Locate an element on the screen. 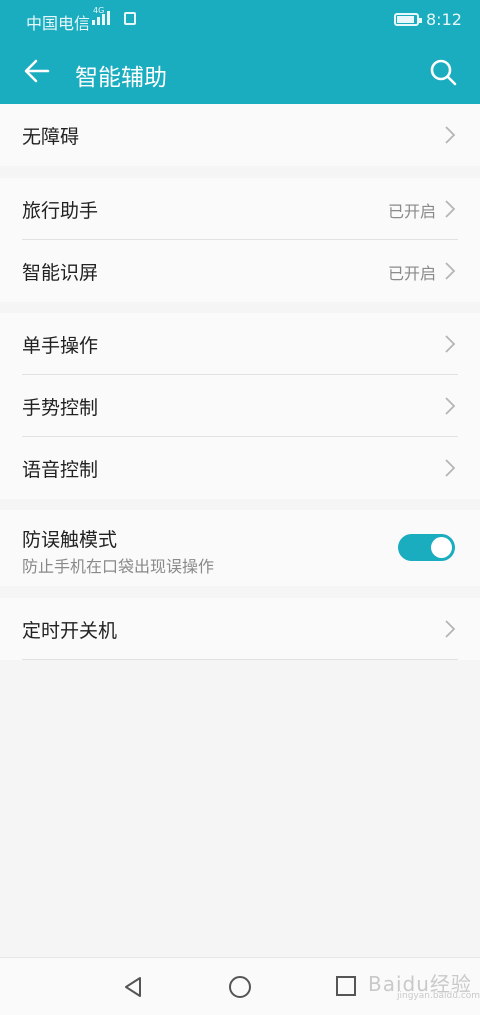 The width and height of the screenshot is (480, 1015). toggle-knob is located at coordinates (441, 547).